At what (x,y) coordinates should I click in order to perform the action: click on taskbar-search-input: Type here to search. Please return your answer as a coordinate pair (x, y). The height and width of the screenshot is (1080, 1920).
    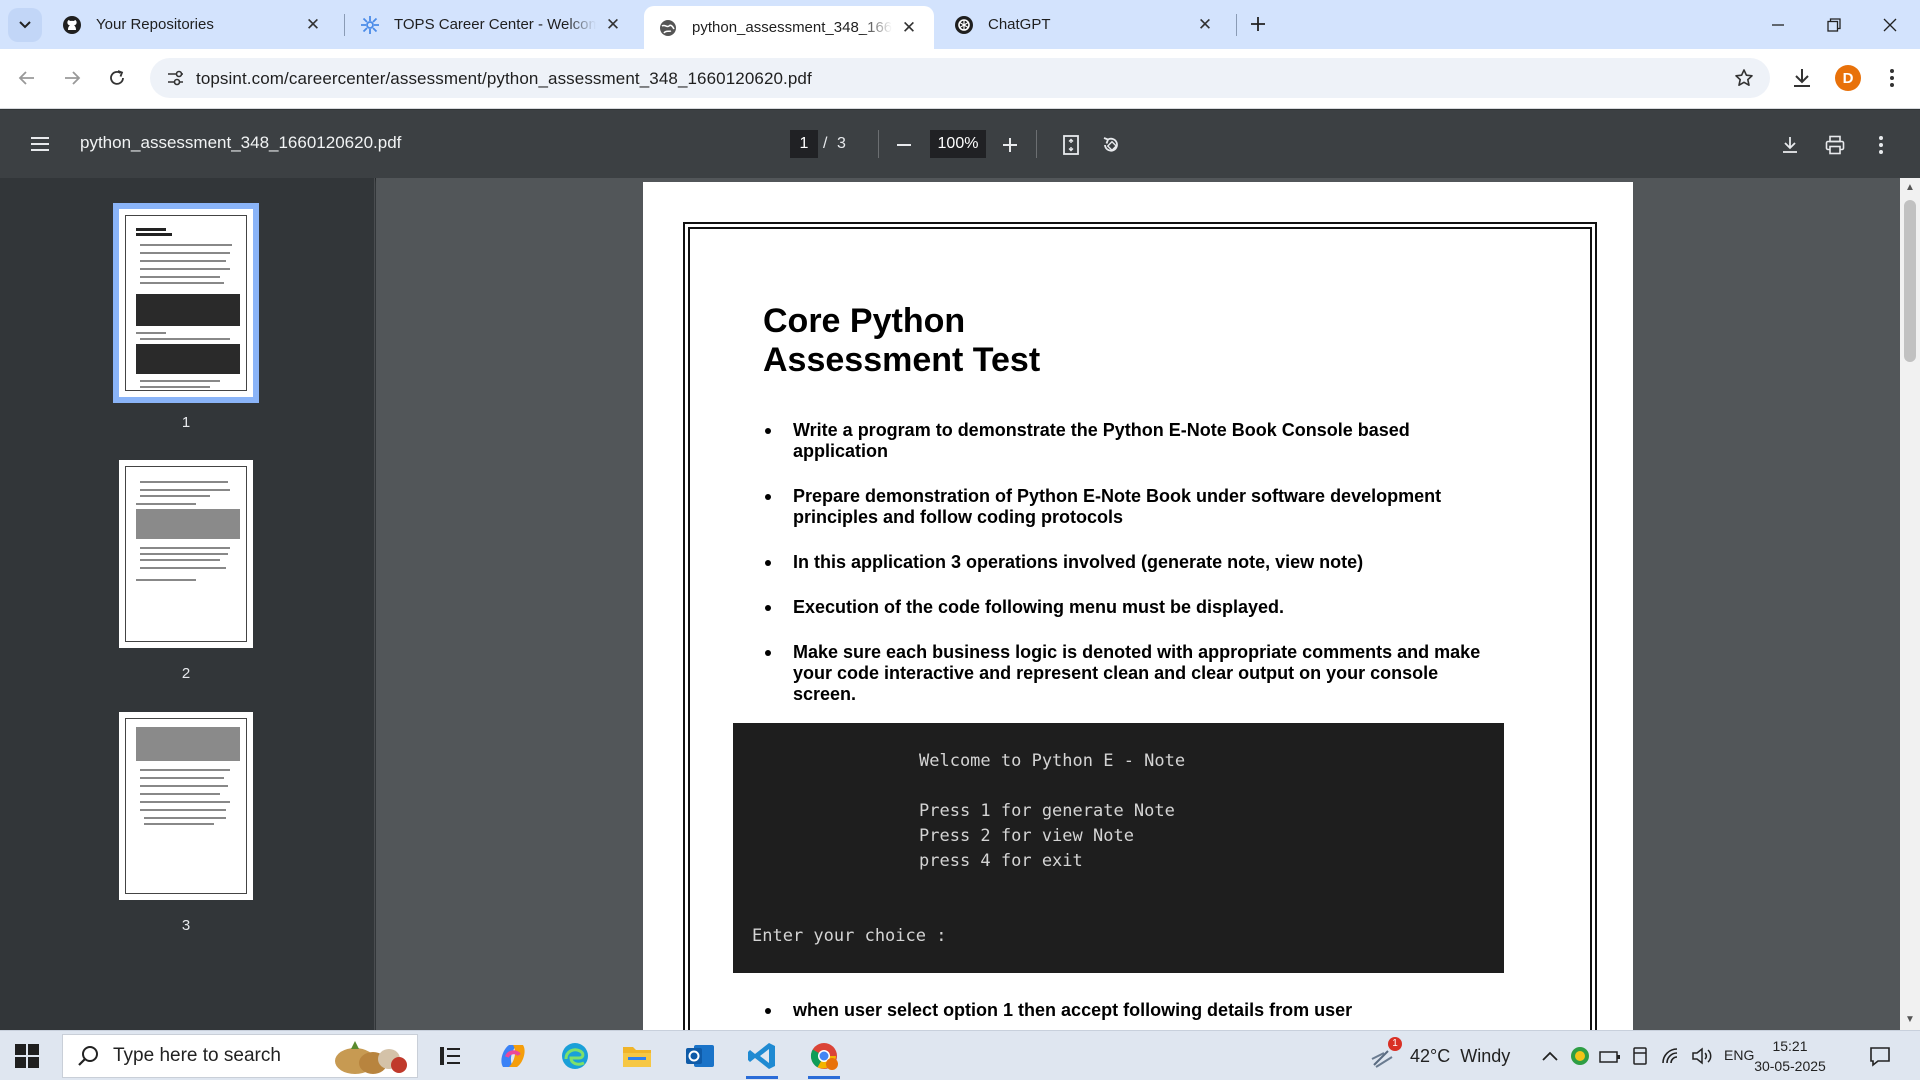
    Looking at the image, I should click on (240, 1056).